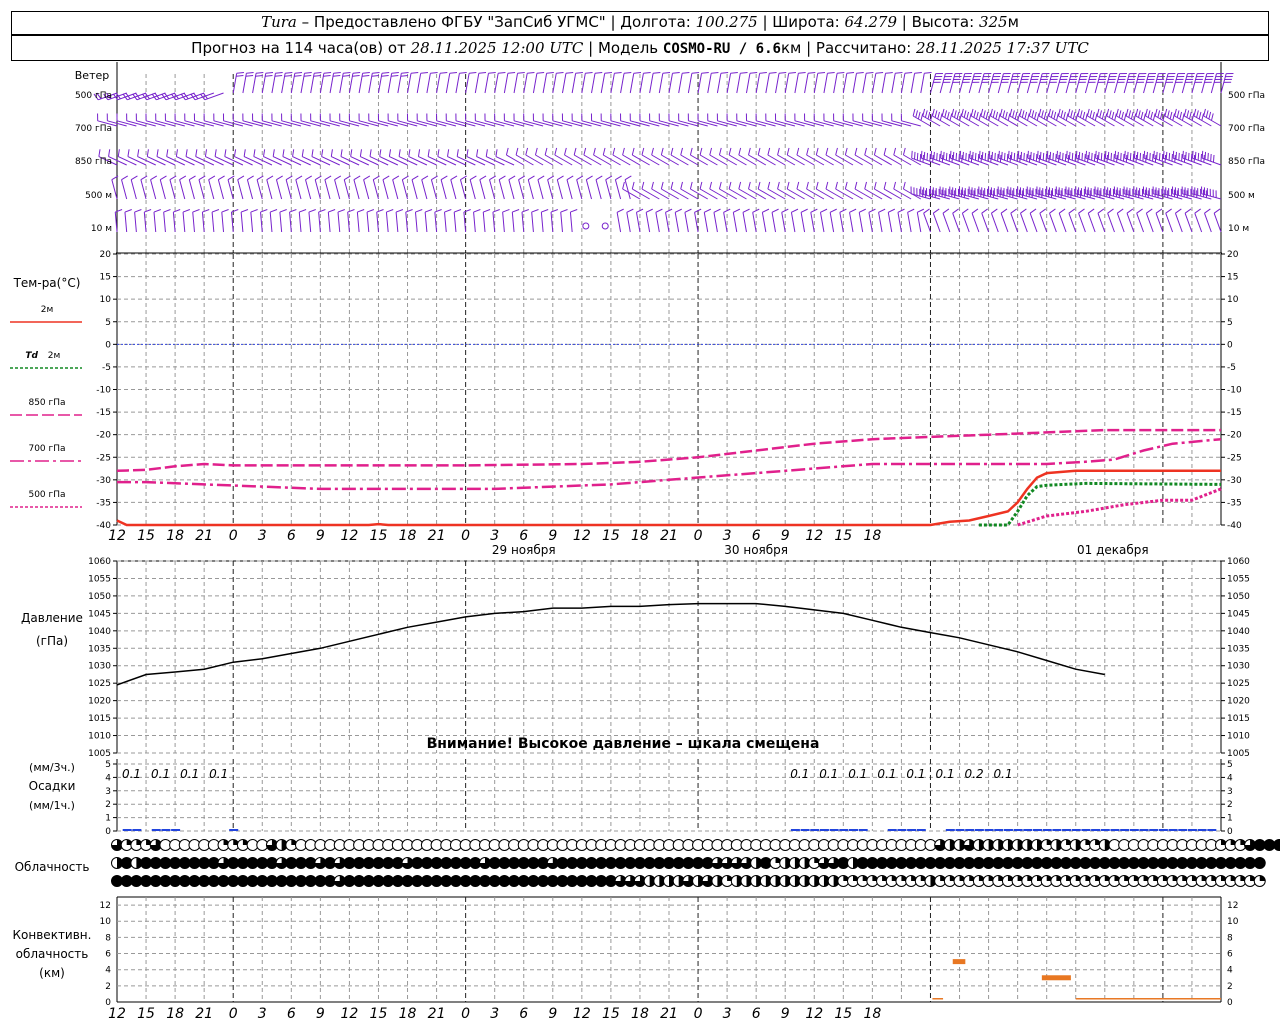 This screenshot has width=1280, height=1024. I want to click on prec-tick-label: 0, so click(1230, 832).